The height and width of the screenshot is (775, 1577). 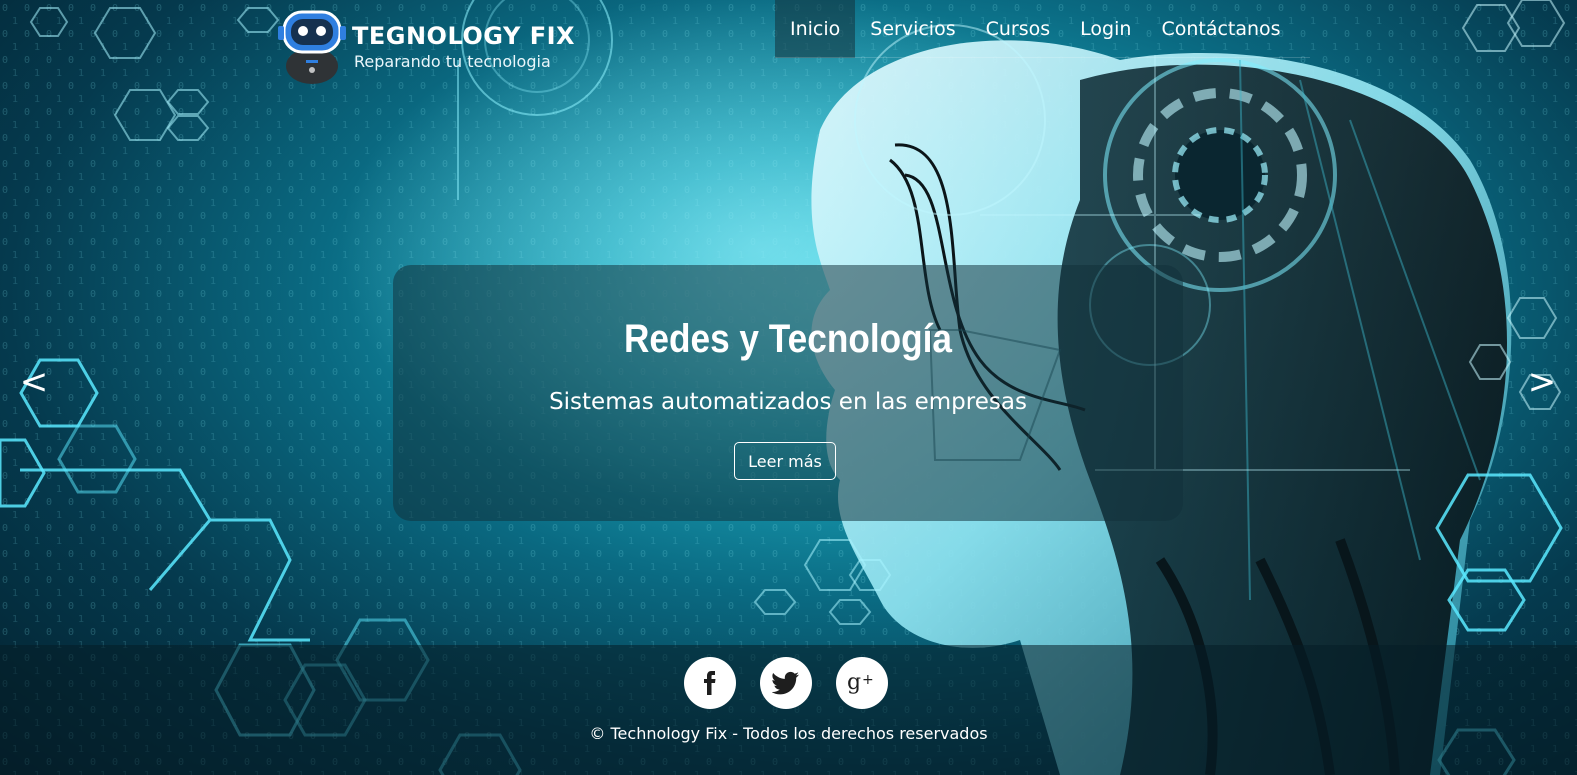 I want to click on facebook-link, so click(x=710, y=683).